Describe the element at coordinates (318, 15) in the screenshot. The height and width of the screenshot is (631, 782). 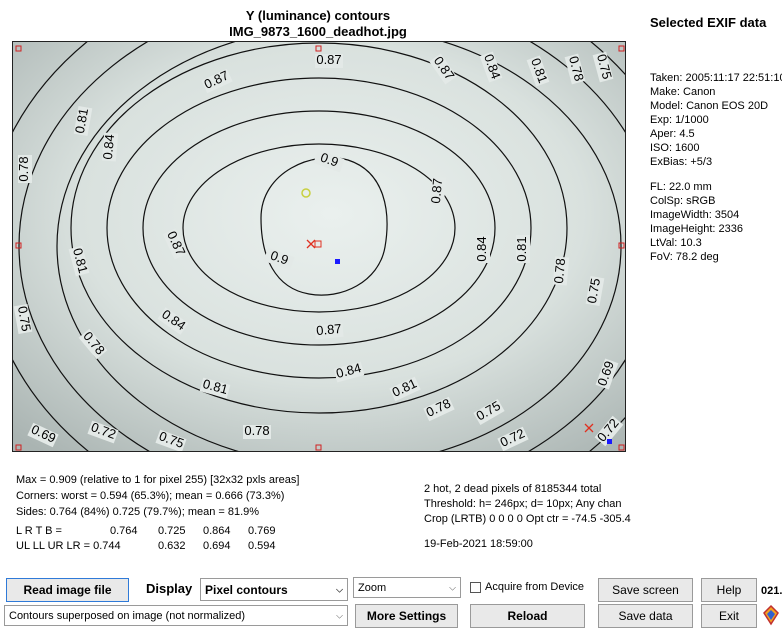
I see `chart-title: Y (luminance) contours` at that location.